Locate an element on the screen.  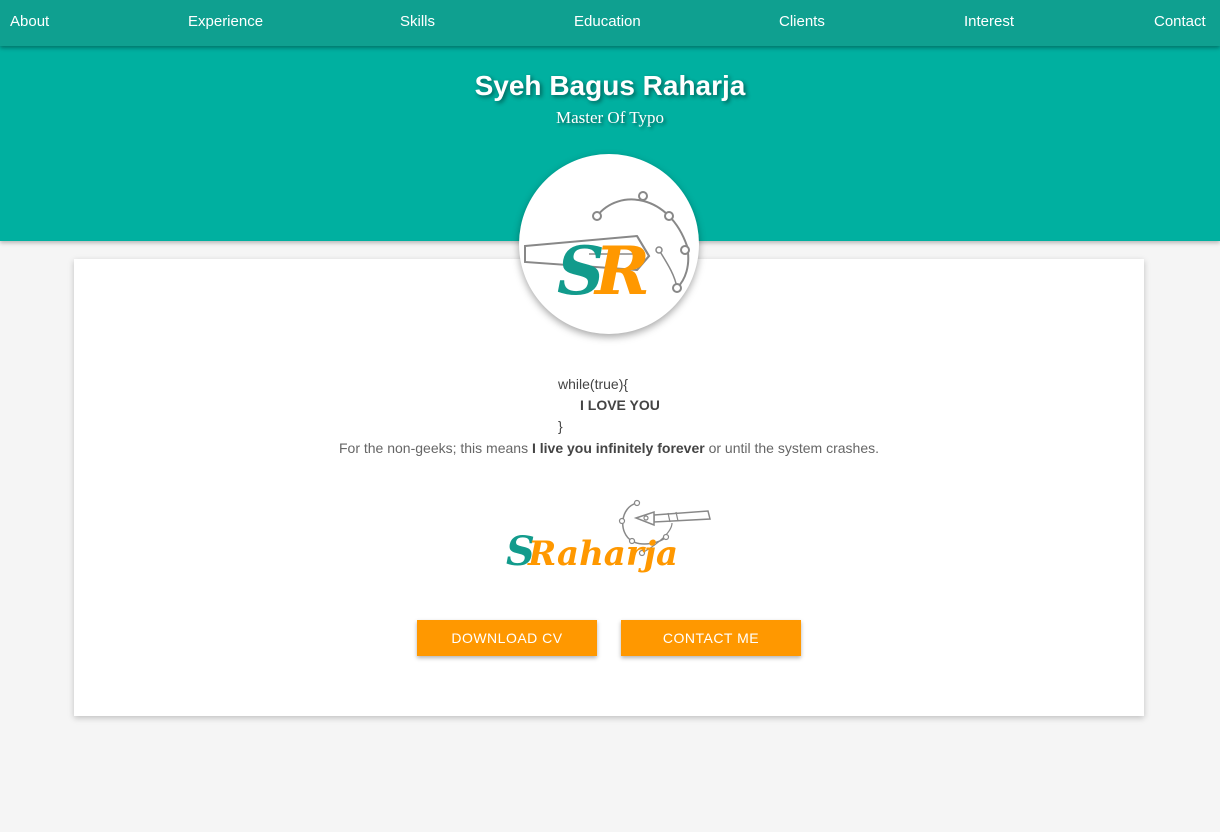
tagline-bold: I live you infinitely forever is located at coordinates (618, 448).